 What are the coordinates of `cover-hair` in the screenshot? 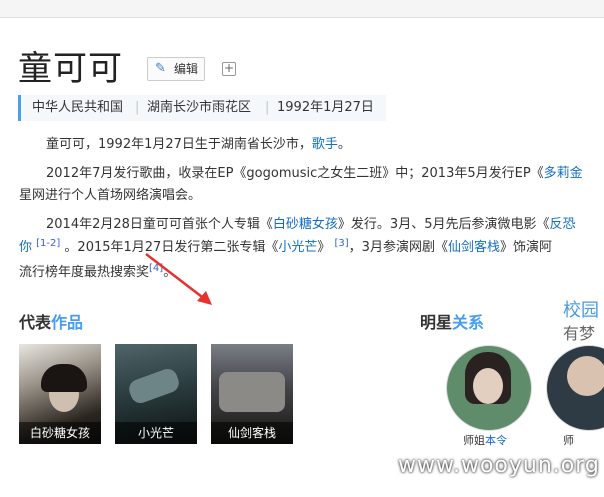 It's located at (64, 378).